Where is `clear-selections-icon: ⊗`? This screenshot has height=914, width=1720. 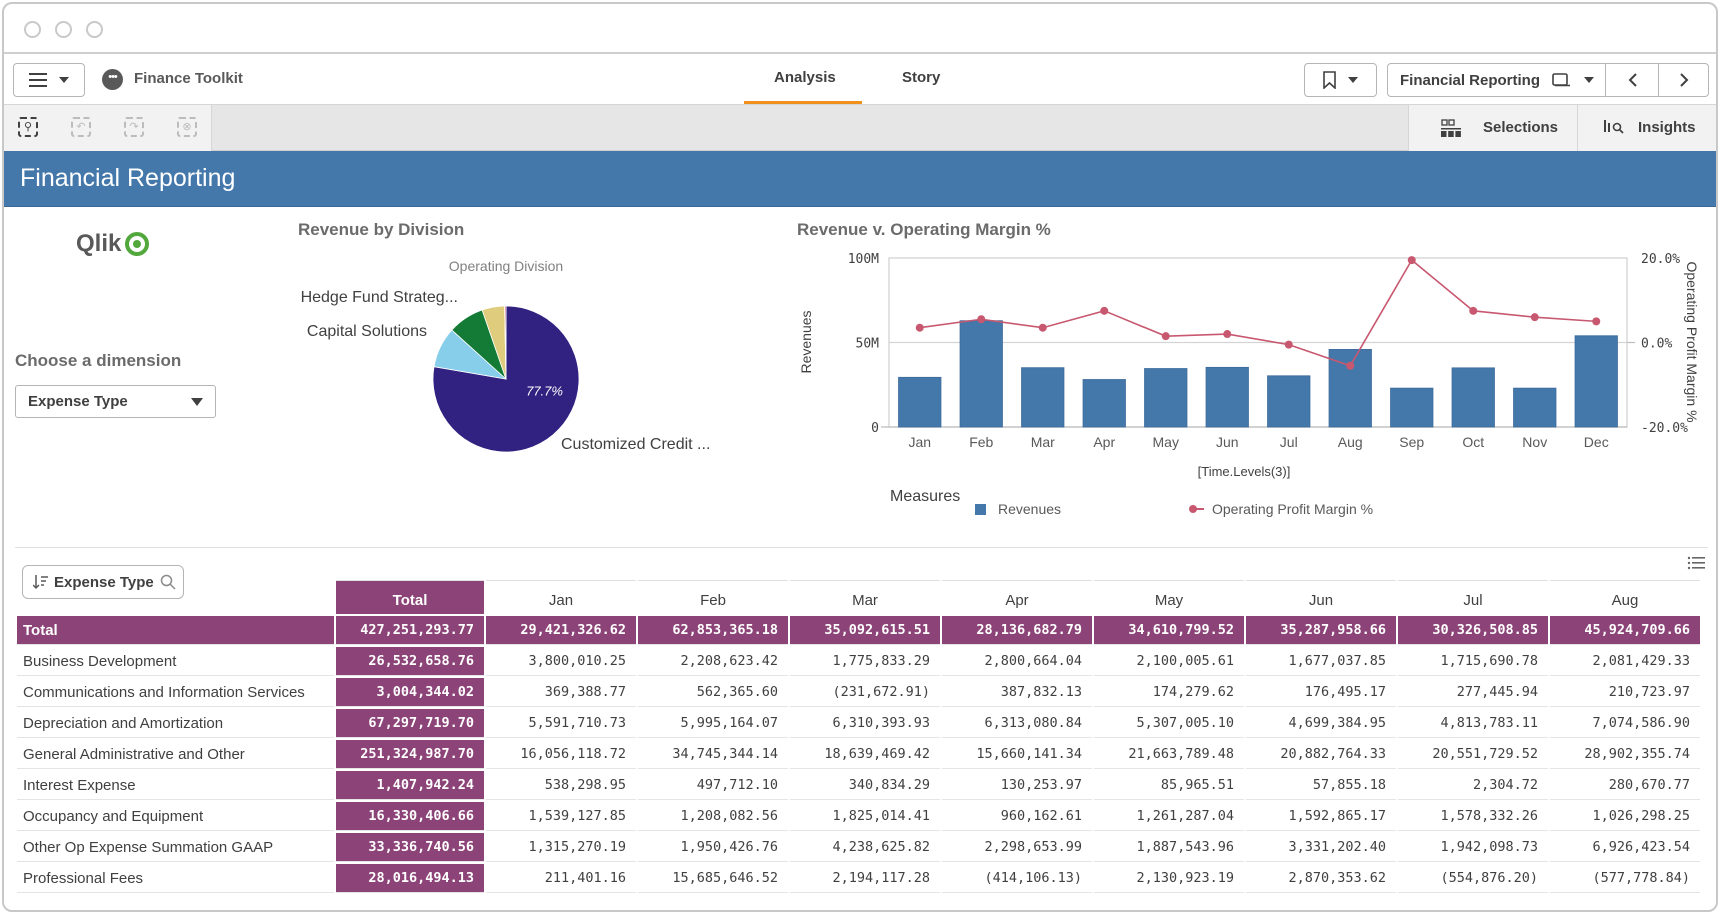 clear-selections-icon: ⊗ is located at coordinates (187, 127).